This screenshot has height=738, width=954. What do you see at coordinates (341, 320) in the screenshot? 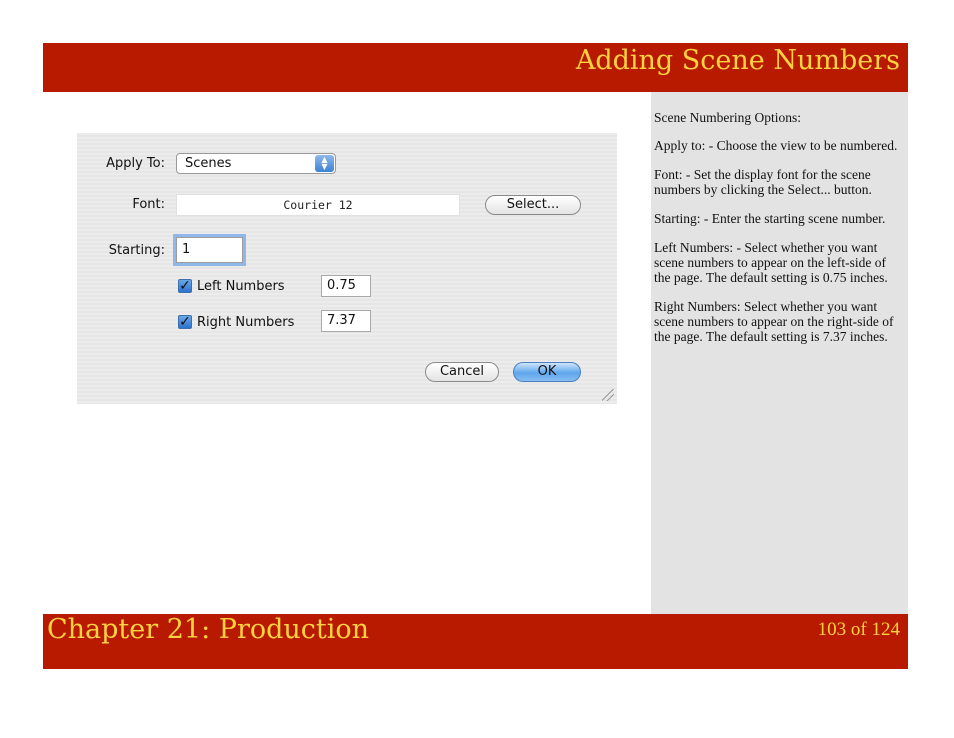
I see `right-numbers-value: 7.37` at bounding box center [341, 320].